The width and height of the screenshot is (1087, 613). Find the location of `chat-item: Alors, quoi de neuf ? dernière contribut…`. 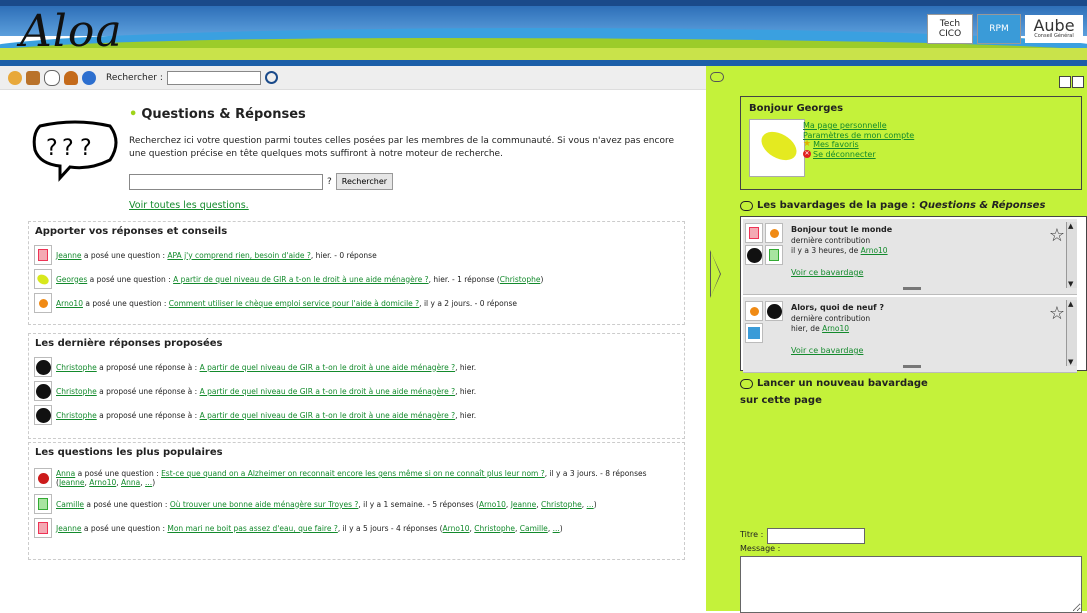

chat-item: Alors, quoi de neuf ? dernière contribut… is located at coordinates (910, 335).